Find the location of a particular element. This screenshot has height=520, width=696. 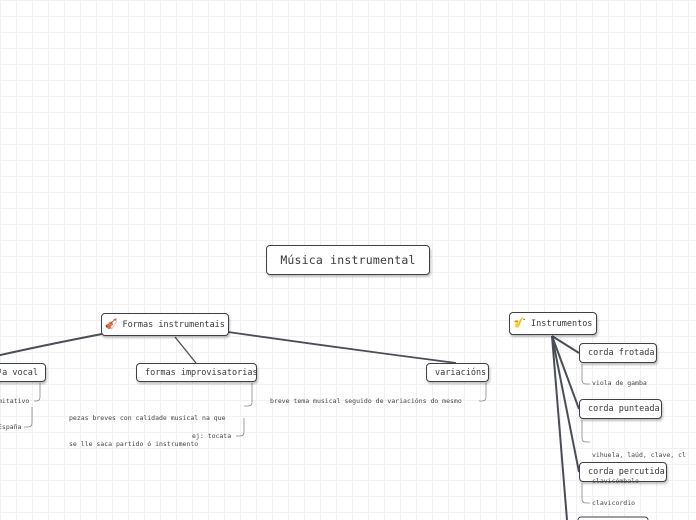

bracket-clavicordio is located at coordinates (585, 493).